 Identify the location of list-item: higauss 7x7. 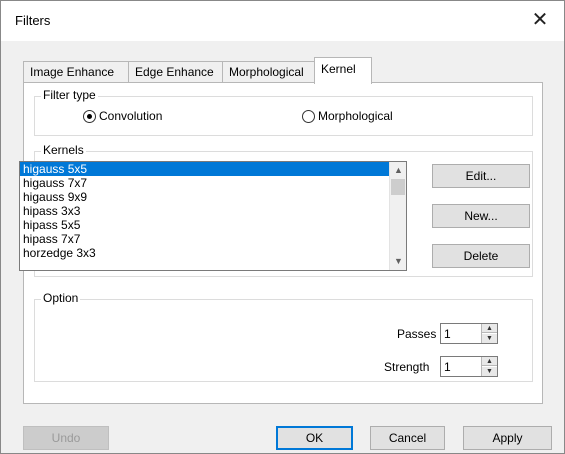
(213, 183).